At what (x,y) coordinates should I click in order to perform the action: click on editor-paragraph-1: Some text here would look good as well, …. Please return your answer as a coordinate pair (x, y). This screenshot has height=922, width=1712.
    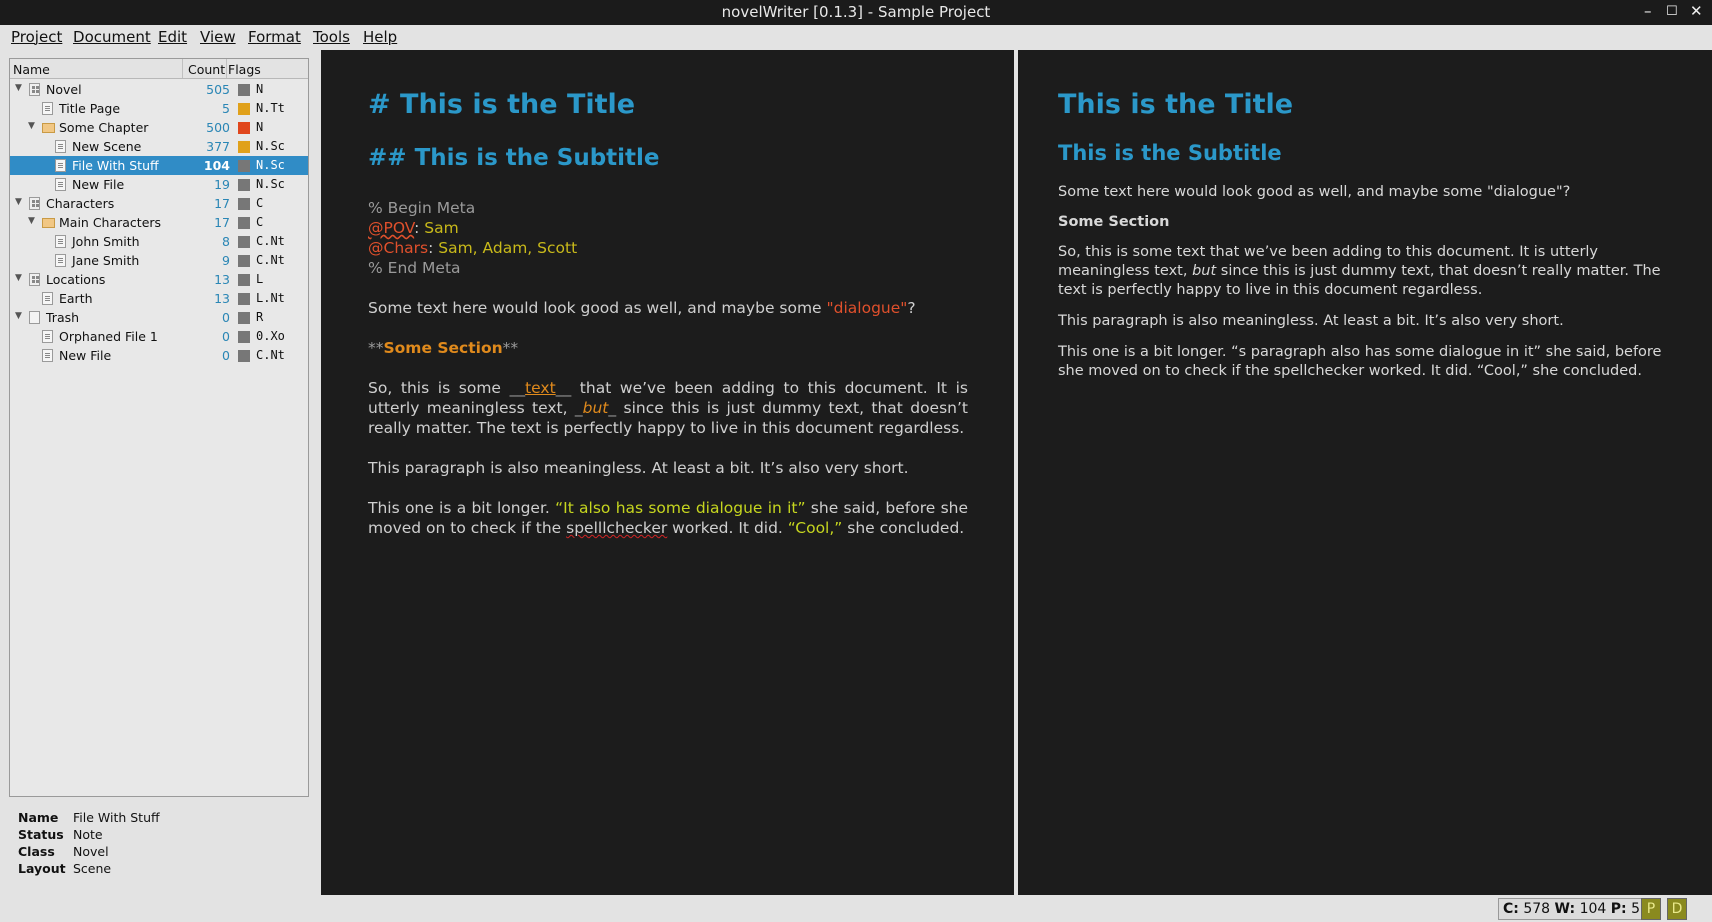
    Looking at the image, I should click on (642, 308).